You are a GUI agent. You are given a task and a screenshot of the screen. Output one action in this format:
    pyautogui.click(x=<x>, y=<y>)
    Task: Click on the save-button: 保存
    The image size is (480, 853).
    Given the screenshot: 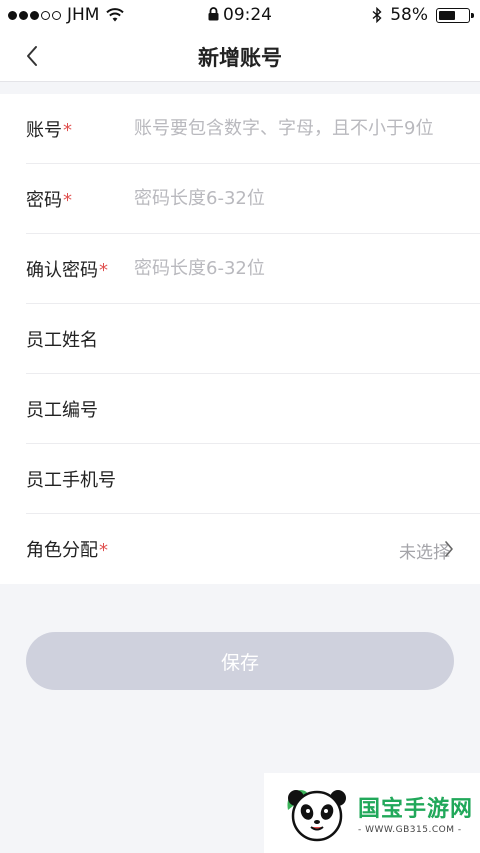 What is the action you would take?
    pyautogui.click(x=240, y=661)
    